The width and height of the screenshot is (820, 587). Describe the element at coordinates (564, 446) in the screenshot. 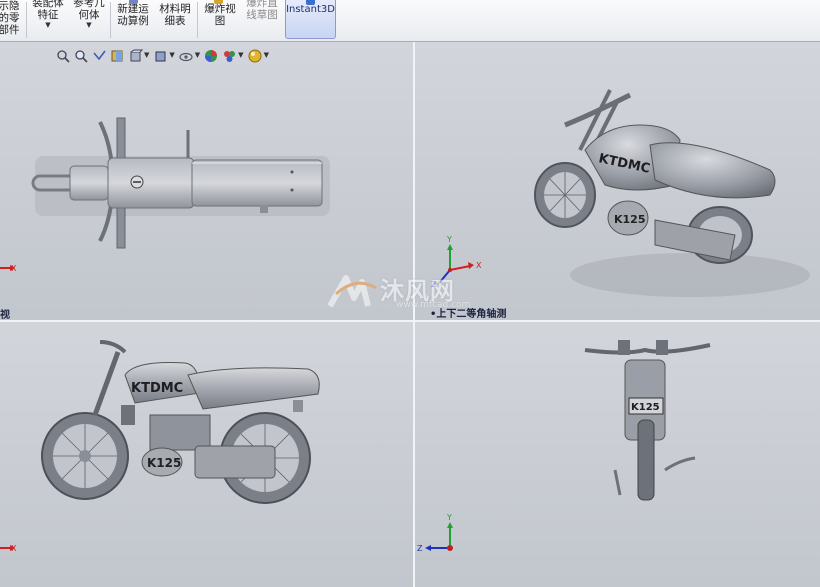

I see `motorcycle-front-view: K125 Y Z` at that location.